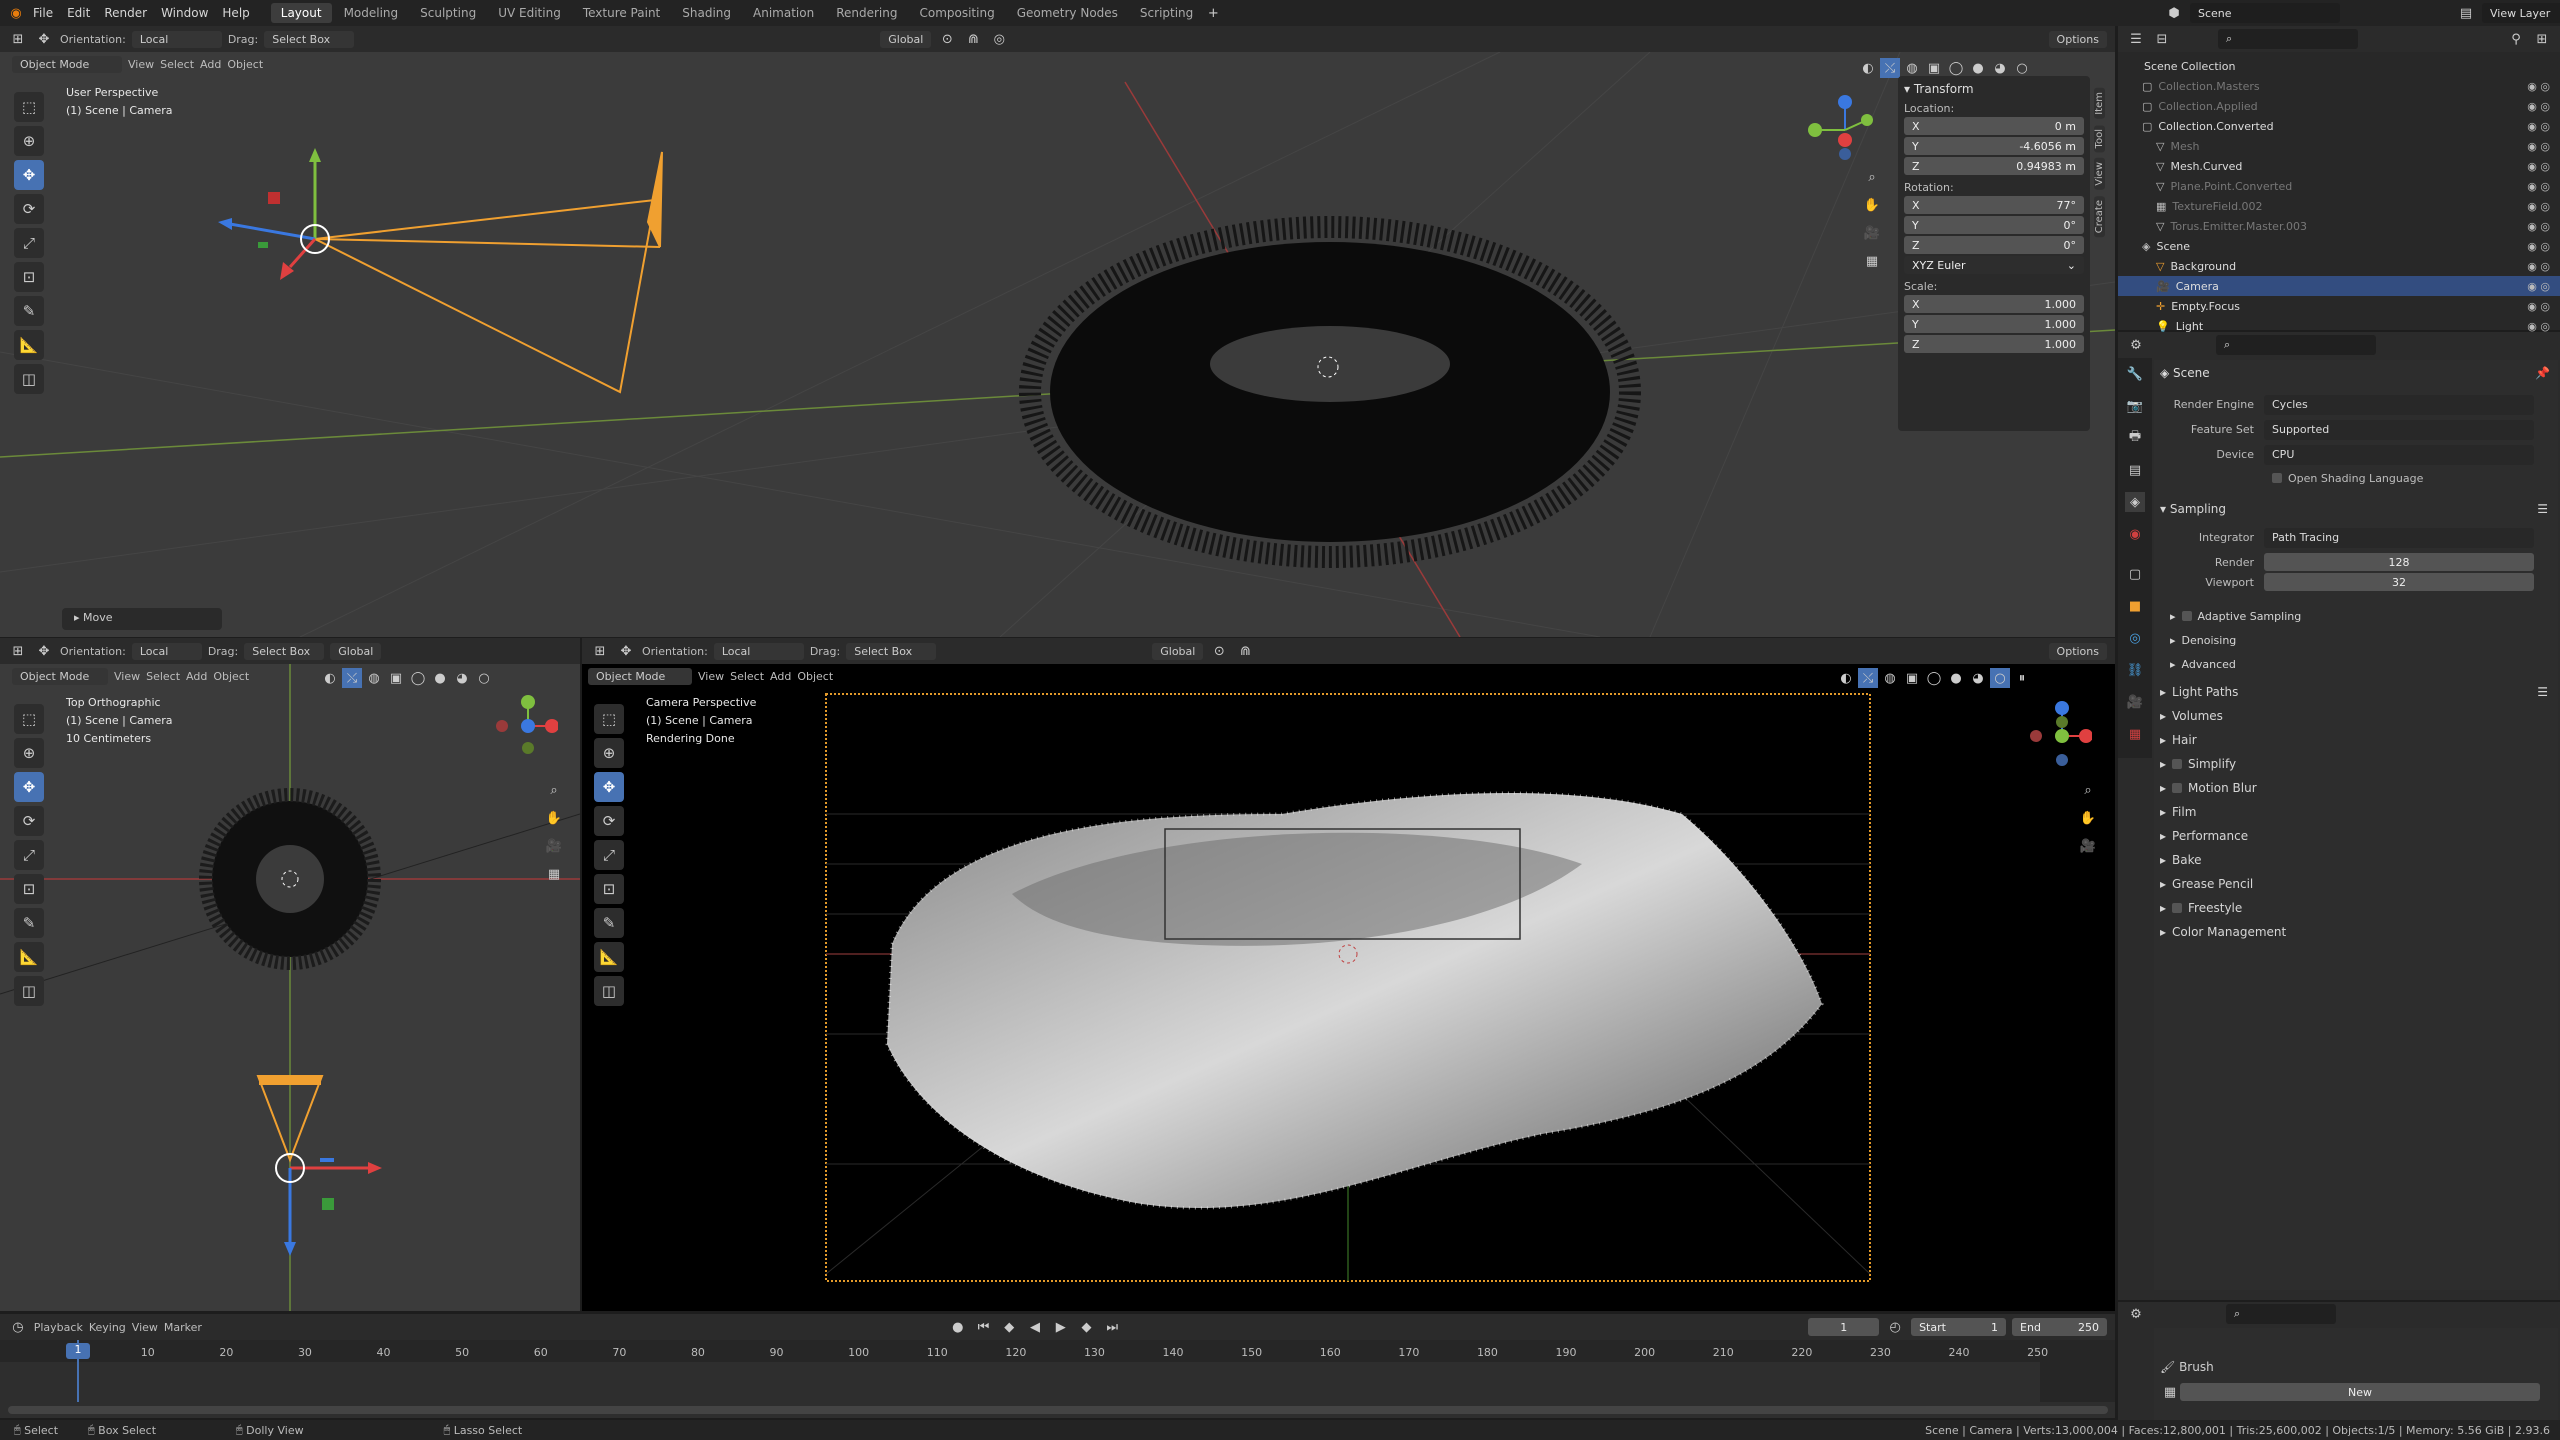  Describe the element at coordinates (2466, 13) in the screenshot. I see `view-layer-icon: ▤` at that location.